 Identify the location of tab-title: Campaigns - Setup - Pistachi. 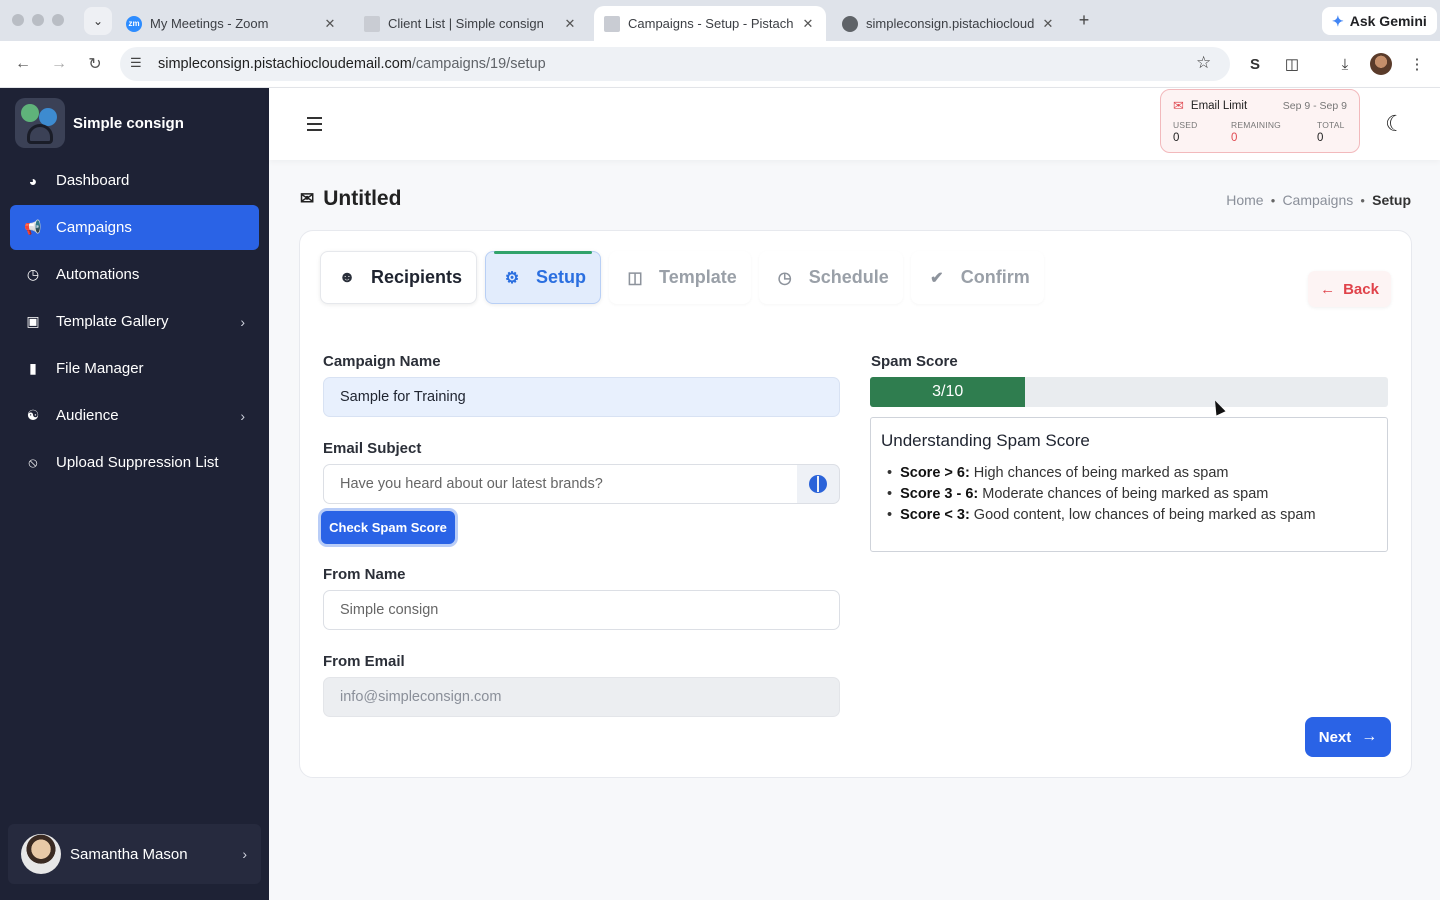
(711, 23).